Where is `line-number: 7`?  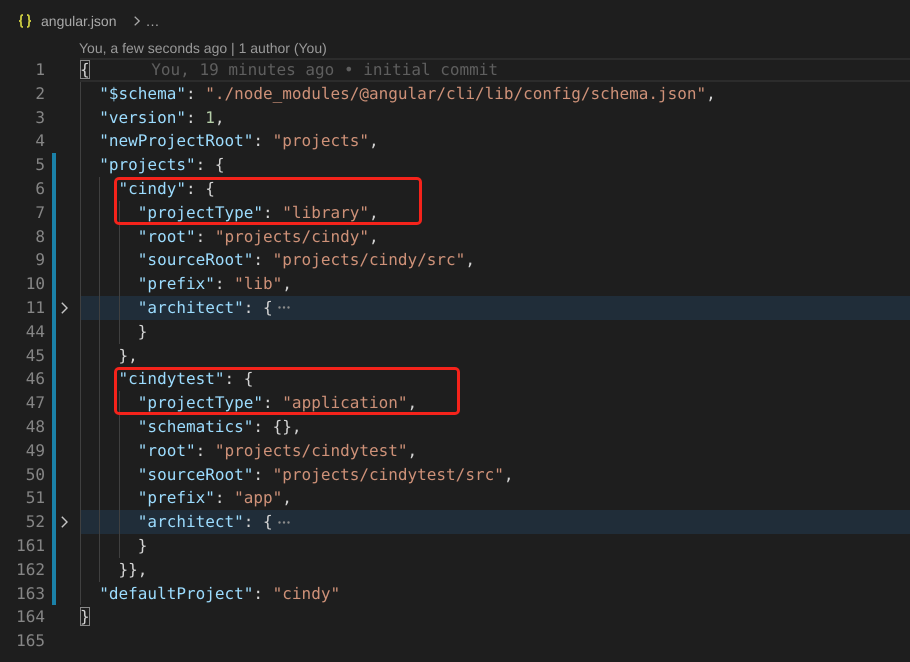
line-number: 7 is located at coordinates (40, 213).